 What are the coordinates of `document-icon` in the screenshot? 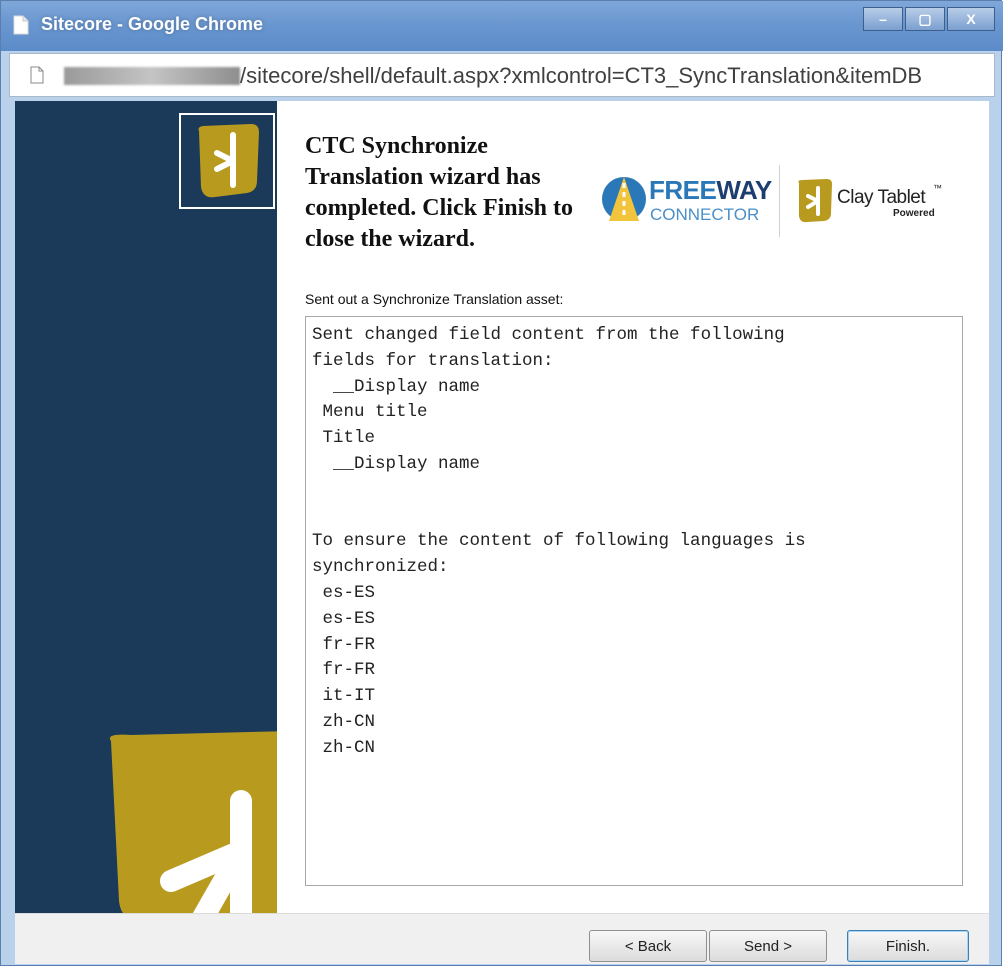 It's located at (37, 75).